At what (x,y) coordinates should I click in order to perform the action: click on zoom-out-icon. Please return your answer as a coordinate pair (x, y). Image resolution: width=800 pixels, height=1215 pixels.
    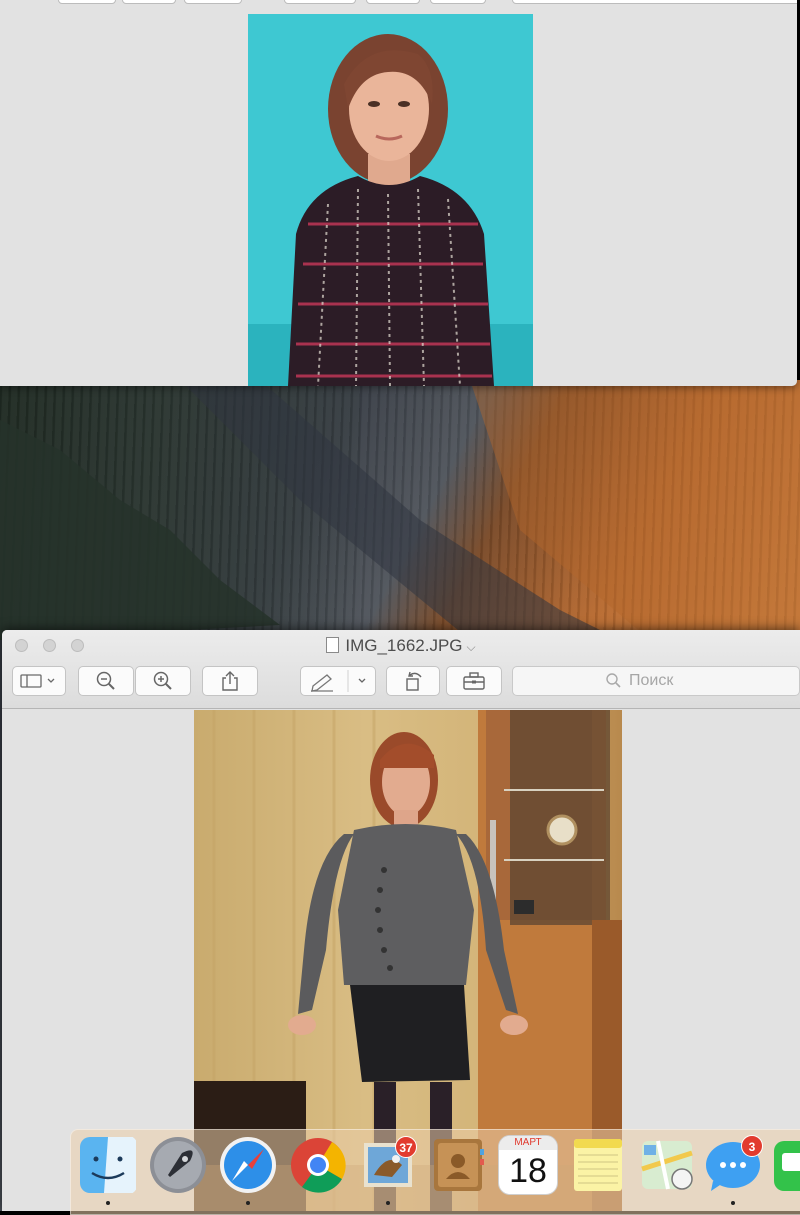
    Looking at the image, I should click on (105, 680).